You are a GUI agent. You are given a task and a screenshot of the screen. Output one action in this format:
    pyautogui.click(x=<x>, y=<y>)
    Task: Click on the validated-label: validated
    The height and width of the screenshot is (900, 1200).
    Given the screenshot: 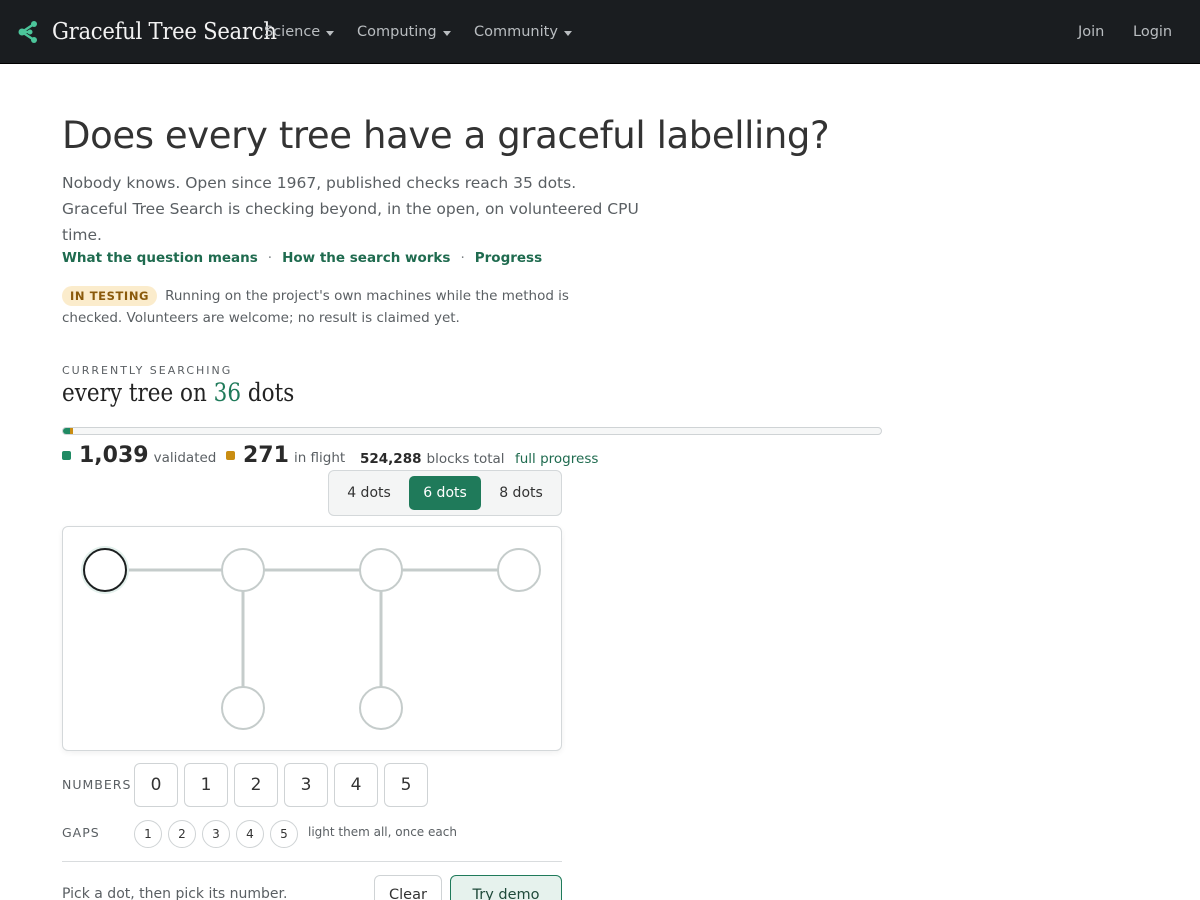 What is the action you would take?
    pyautogui.click(x=185, y=458)
    